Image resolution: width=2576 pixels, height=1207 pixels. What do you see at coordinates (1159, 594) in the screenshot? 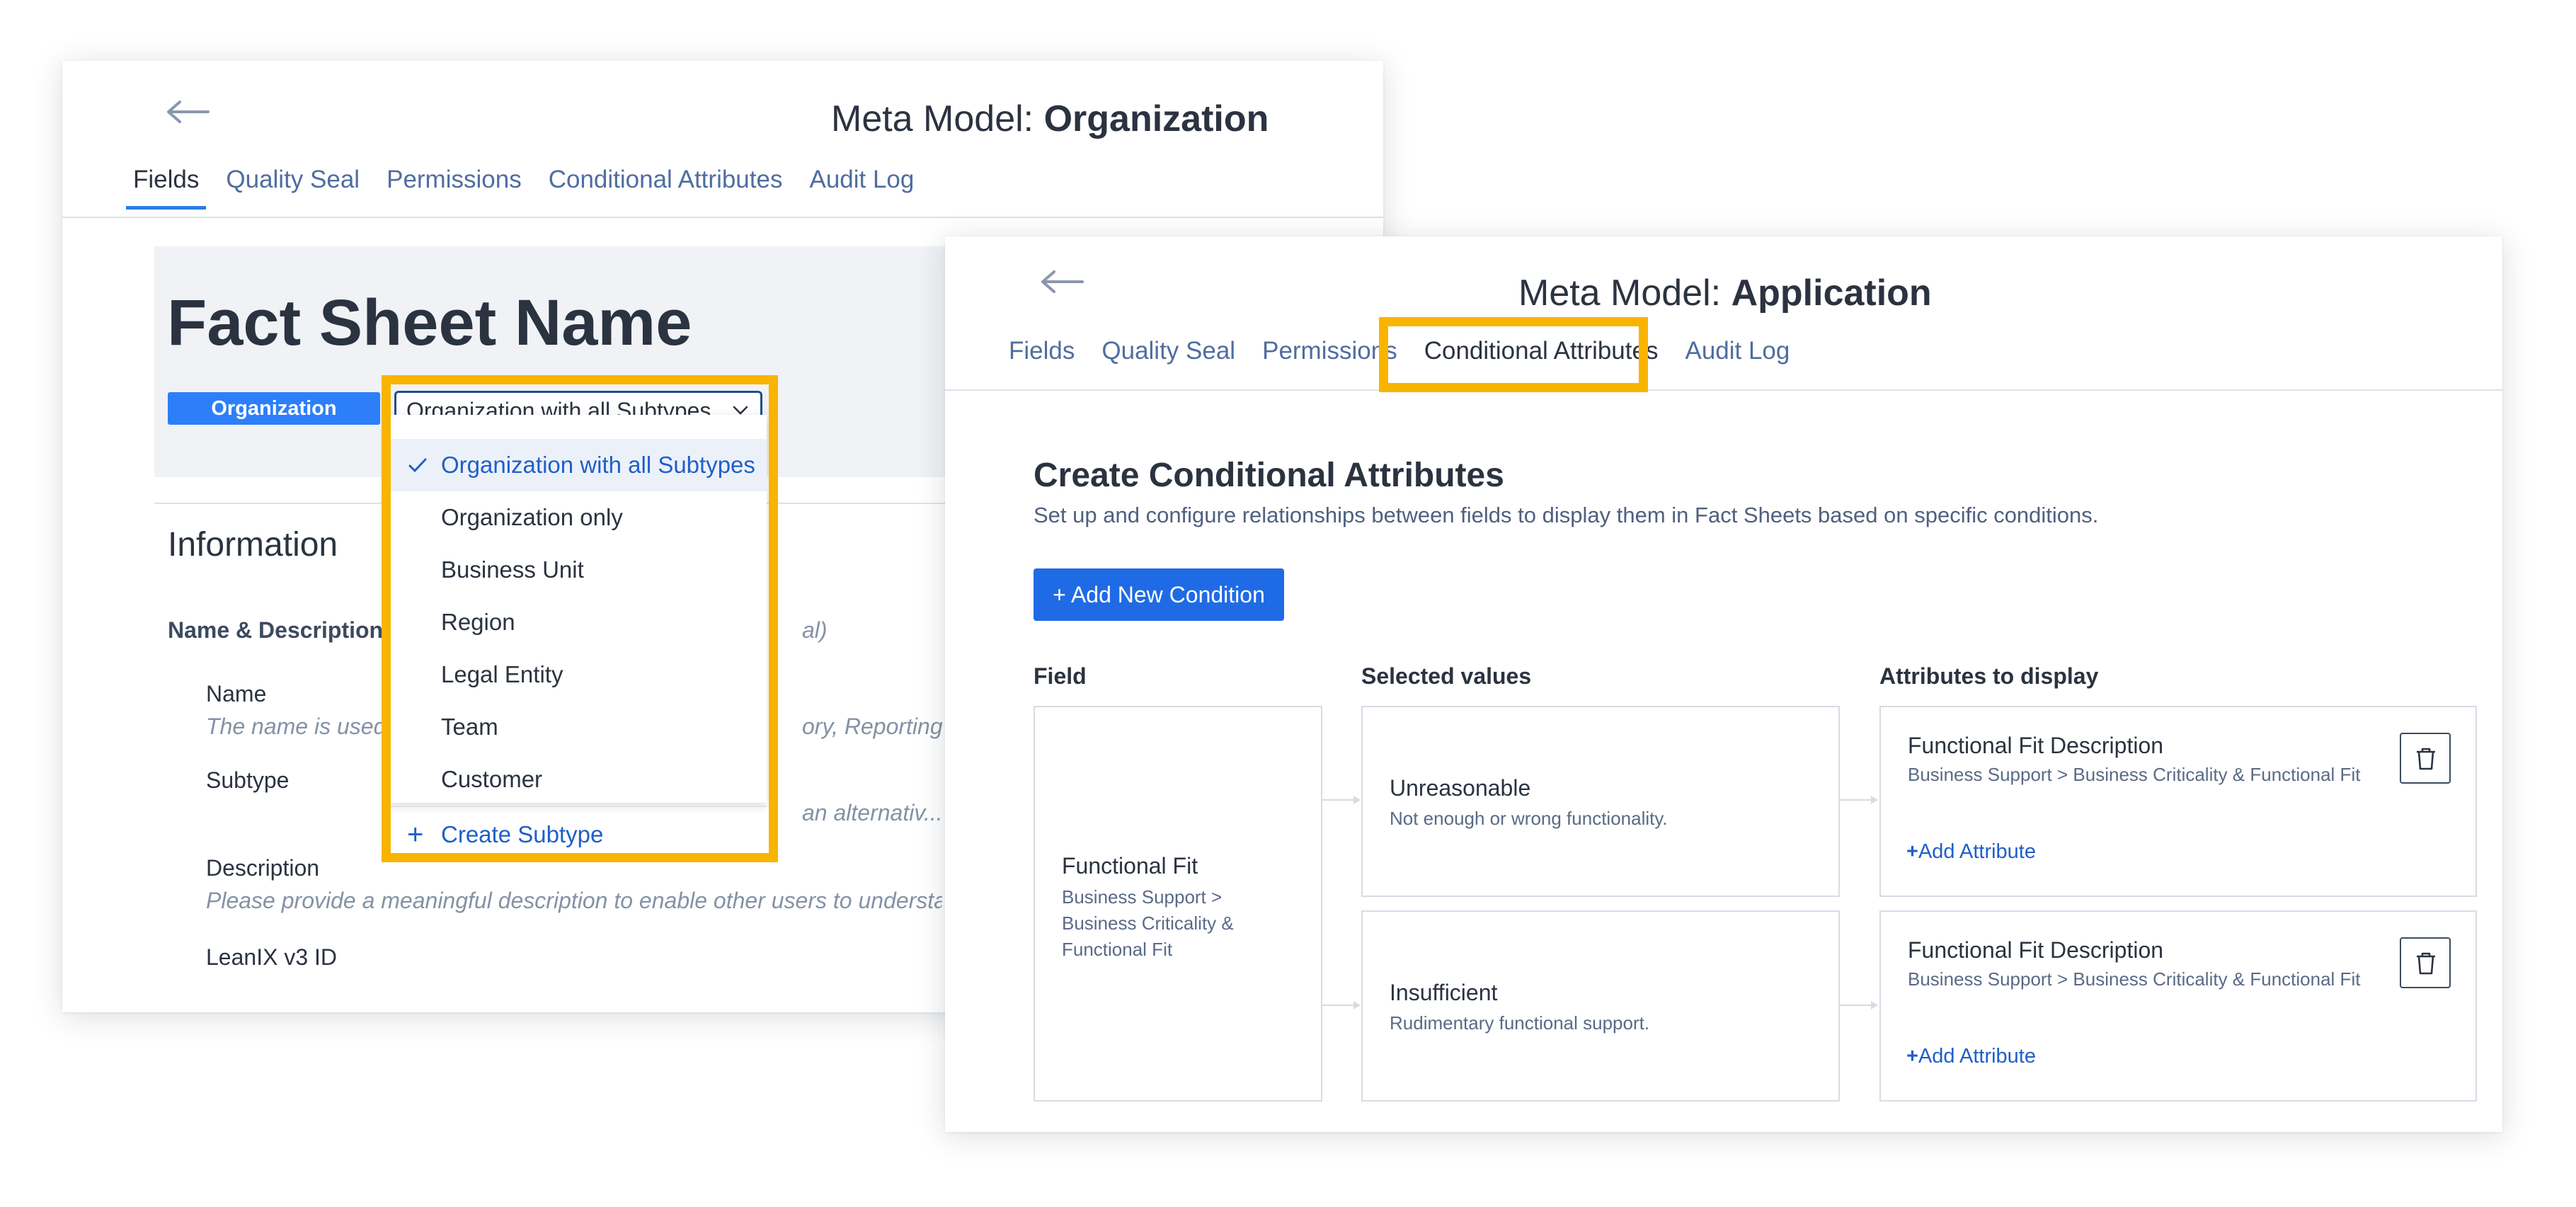
I see `add-new-condition-button: + Add New Condition` at bounding box center [1159, 594].